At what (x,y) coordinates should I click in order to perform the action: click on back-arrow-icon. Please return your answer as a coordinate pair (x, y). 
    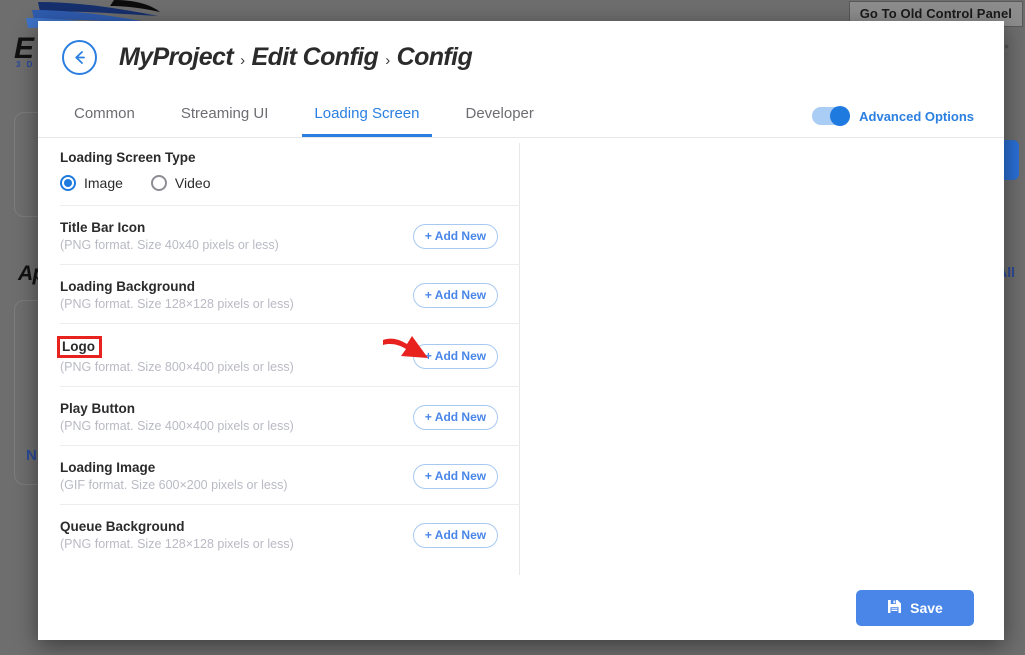
    Looking at the image, I should click on (79, 57).